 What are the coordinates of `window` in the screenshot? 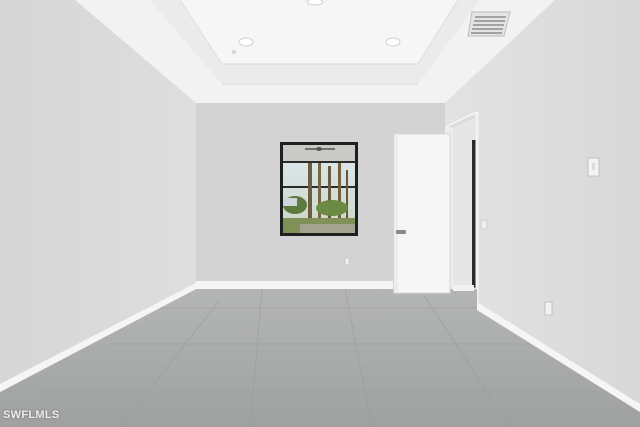 It's located at (319, 189).